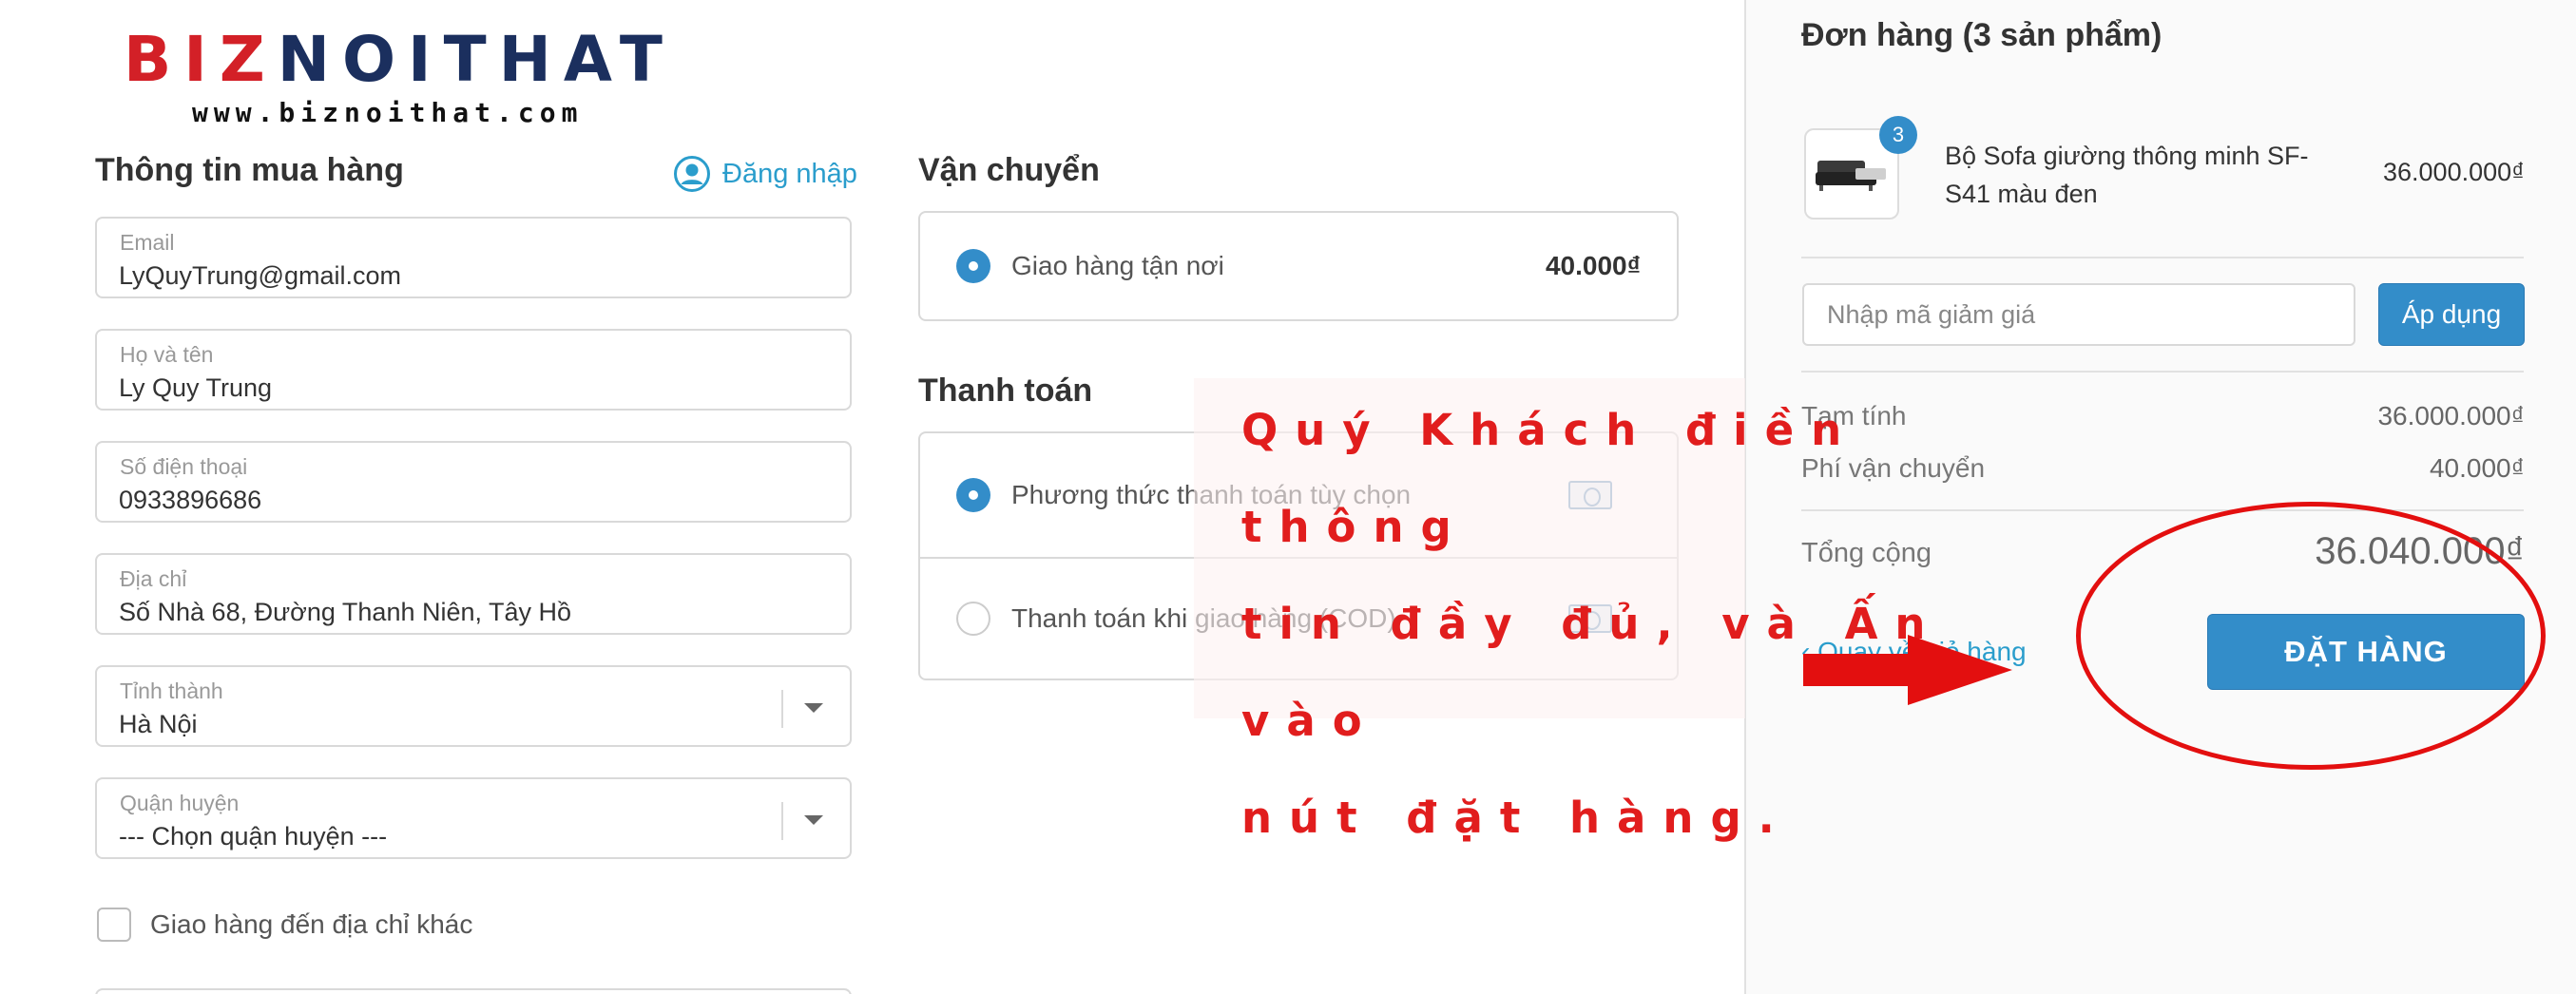 The image size is (2576, 994). What do you see at coordinates (692, 174) in the screenshot?
I see `user-icon` at bounding box center [692, 174].